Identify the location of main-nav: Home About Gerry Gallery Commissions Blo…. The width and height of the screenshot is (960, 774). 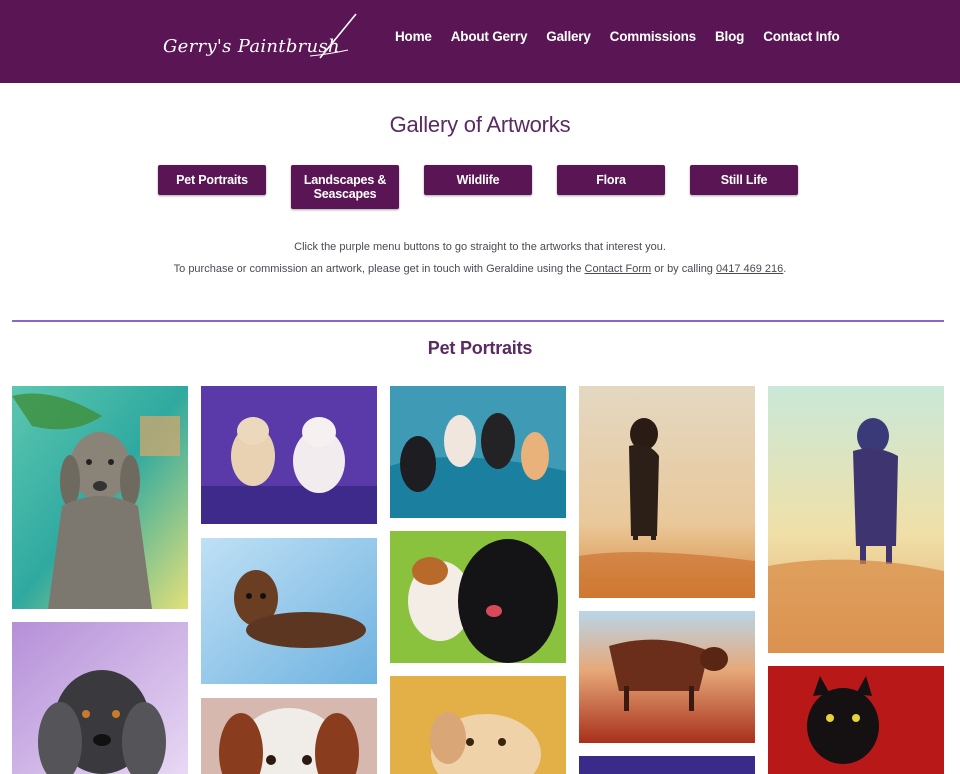
(627, 36).